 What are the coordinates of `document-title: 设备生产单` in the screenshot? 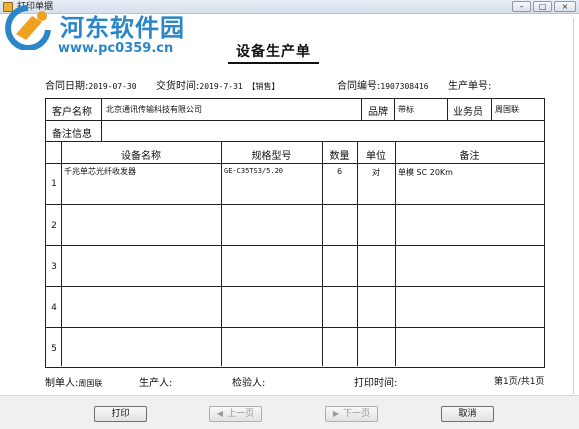 It's located at (273, 52).